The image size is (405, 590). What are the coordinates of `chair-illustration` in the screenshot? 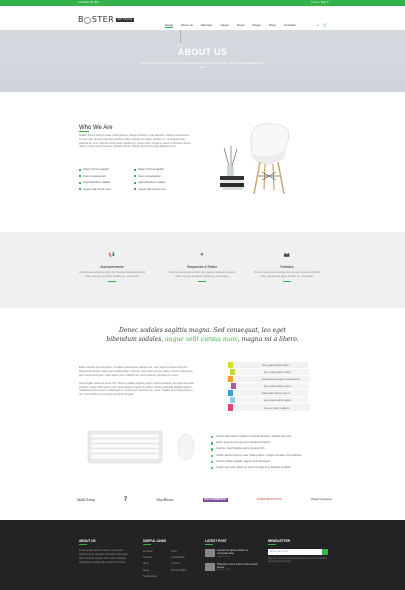 It's located at (255, 159).